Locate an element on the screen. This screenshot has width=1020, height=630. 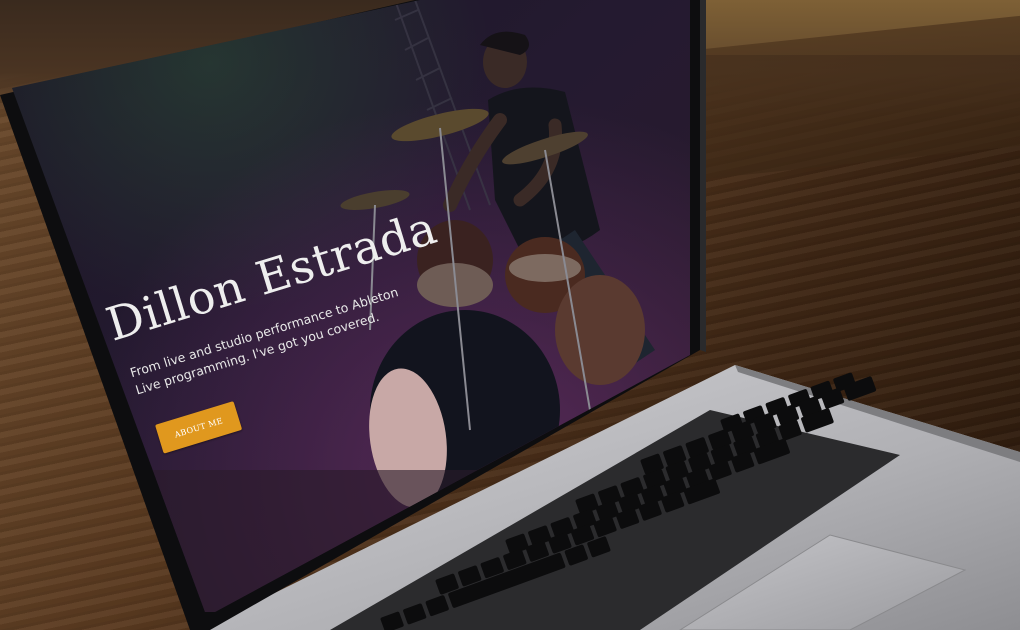
screen-lid-edge is located at coordinates (703, 176).